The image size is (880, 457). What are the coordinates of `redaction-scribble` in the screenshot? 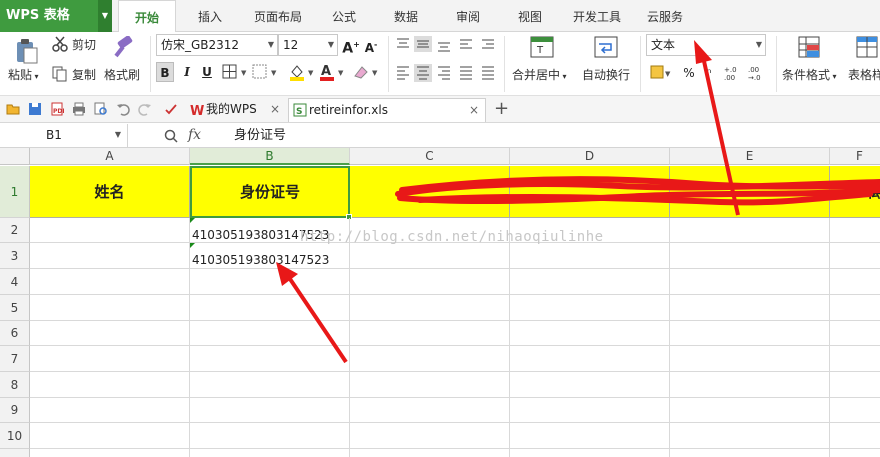 It's located at (637, 191).